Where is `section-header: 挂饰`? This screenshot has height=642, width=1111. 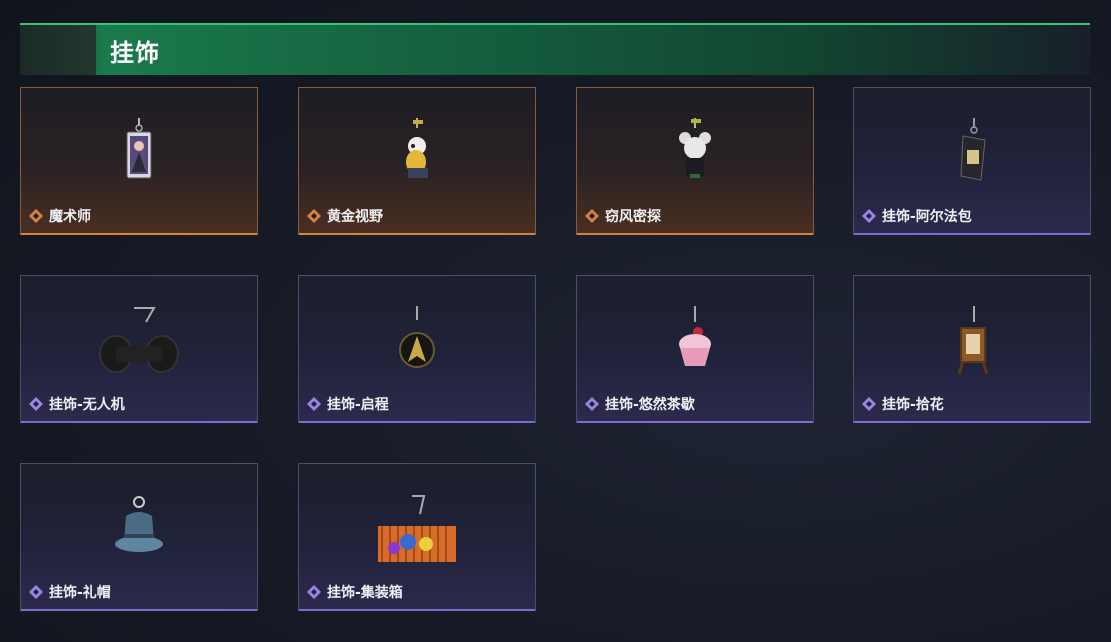 section-header: 挂饰 is located at coordinates (555, 49).